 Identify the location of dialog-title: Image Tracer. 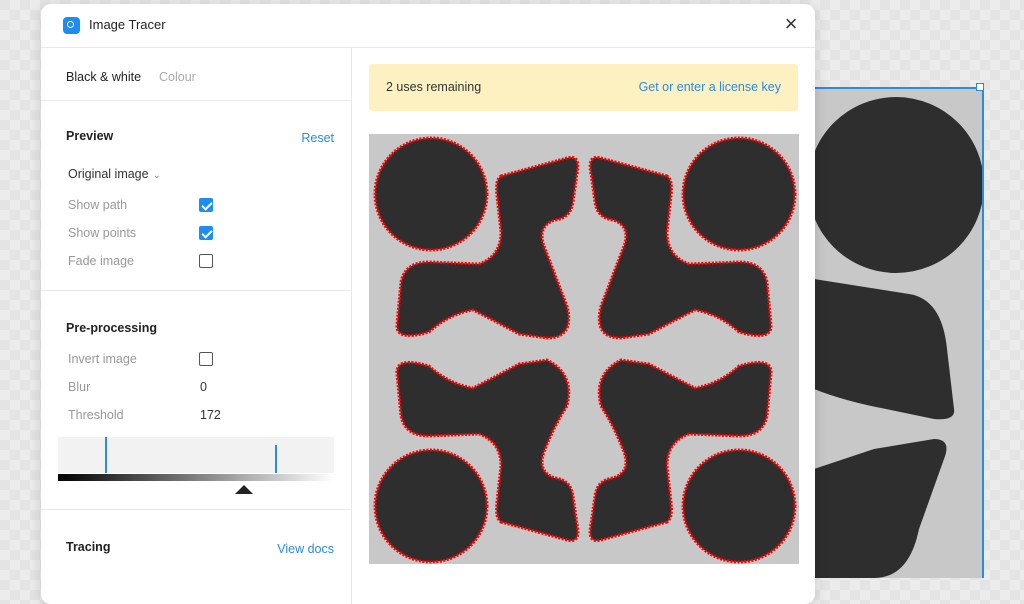
(127, 24).